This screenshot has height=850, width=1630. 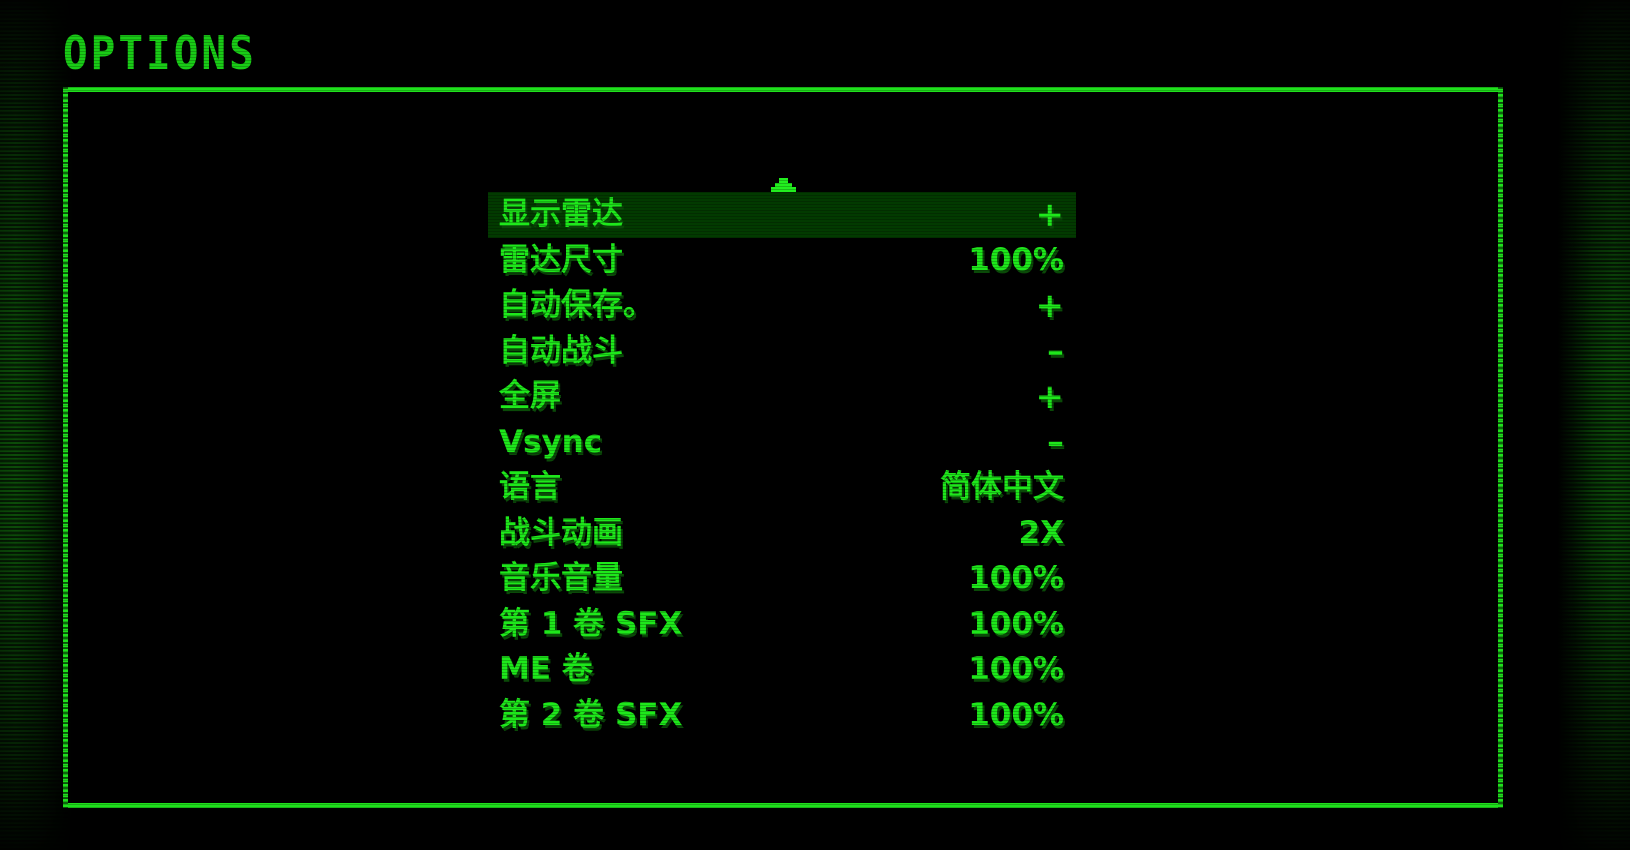 I want to click on option-row: 自动战斗 –, so click(x=782, y=352).